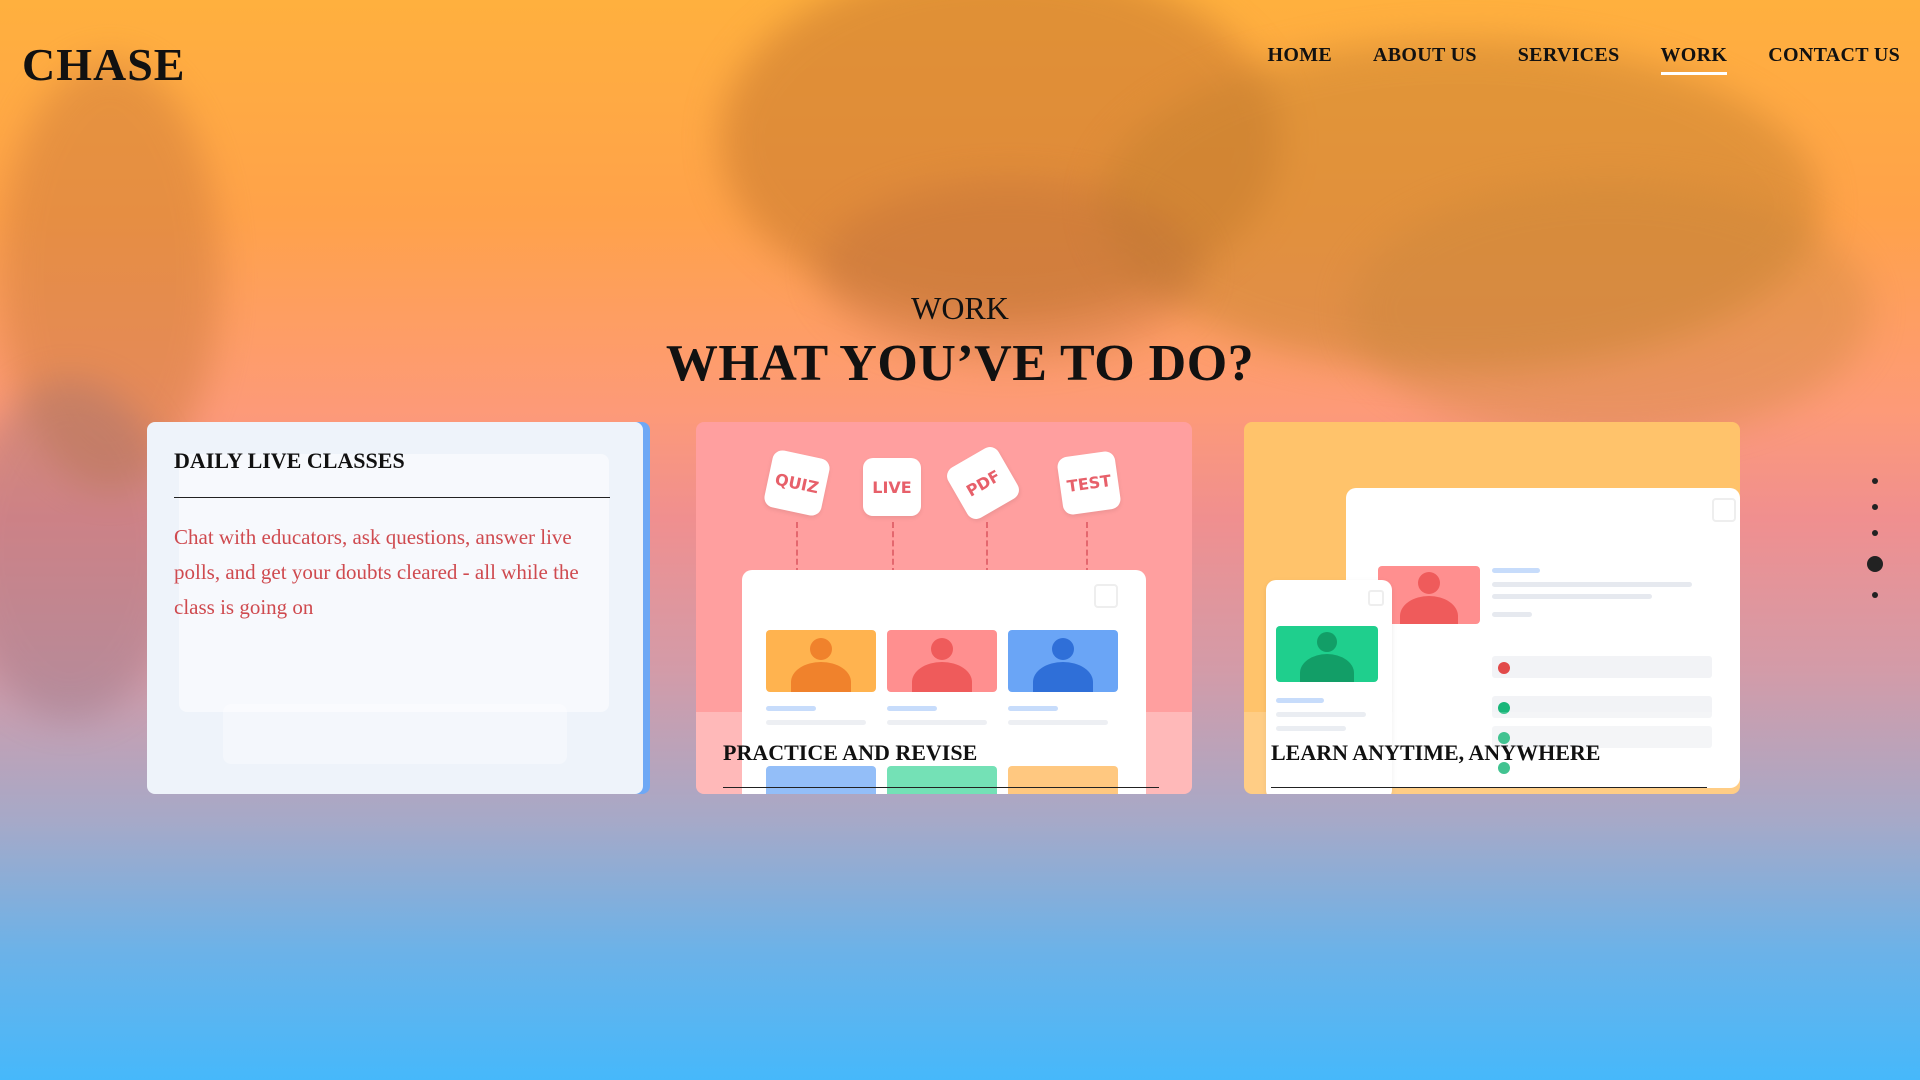 This screenshot has height=1080, width=1920. What do you see at coordinates (1436, 752) in the screenshot?
I see `card-title: LEARN ANYTIME, ANYWHERE` at bounding box center [1436, 752].